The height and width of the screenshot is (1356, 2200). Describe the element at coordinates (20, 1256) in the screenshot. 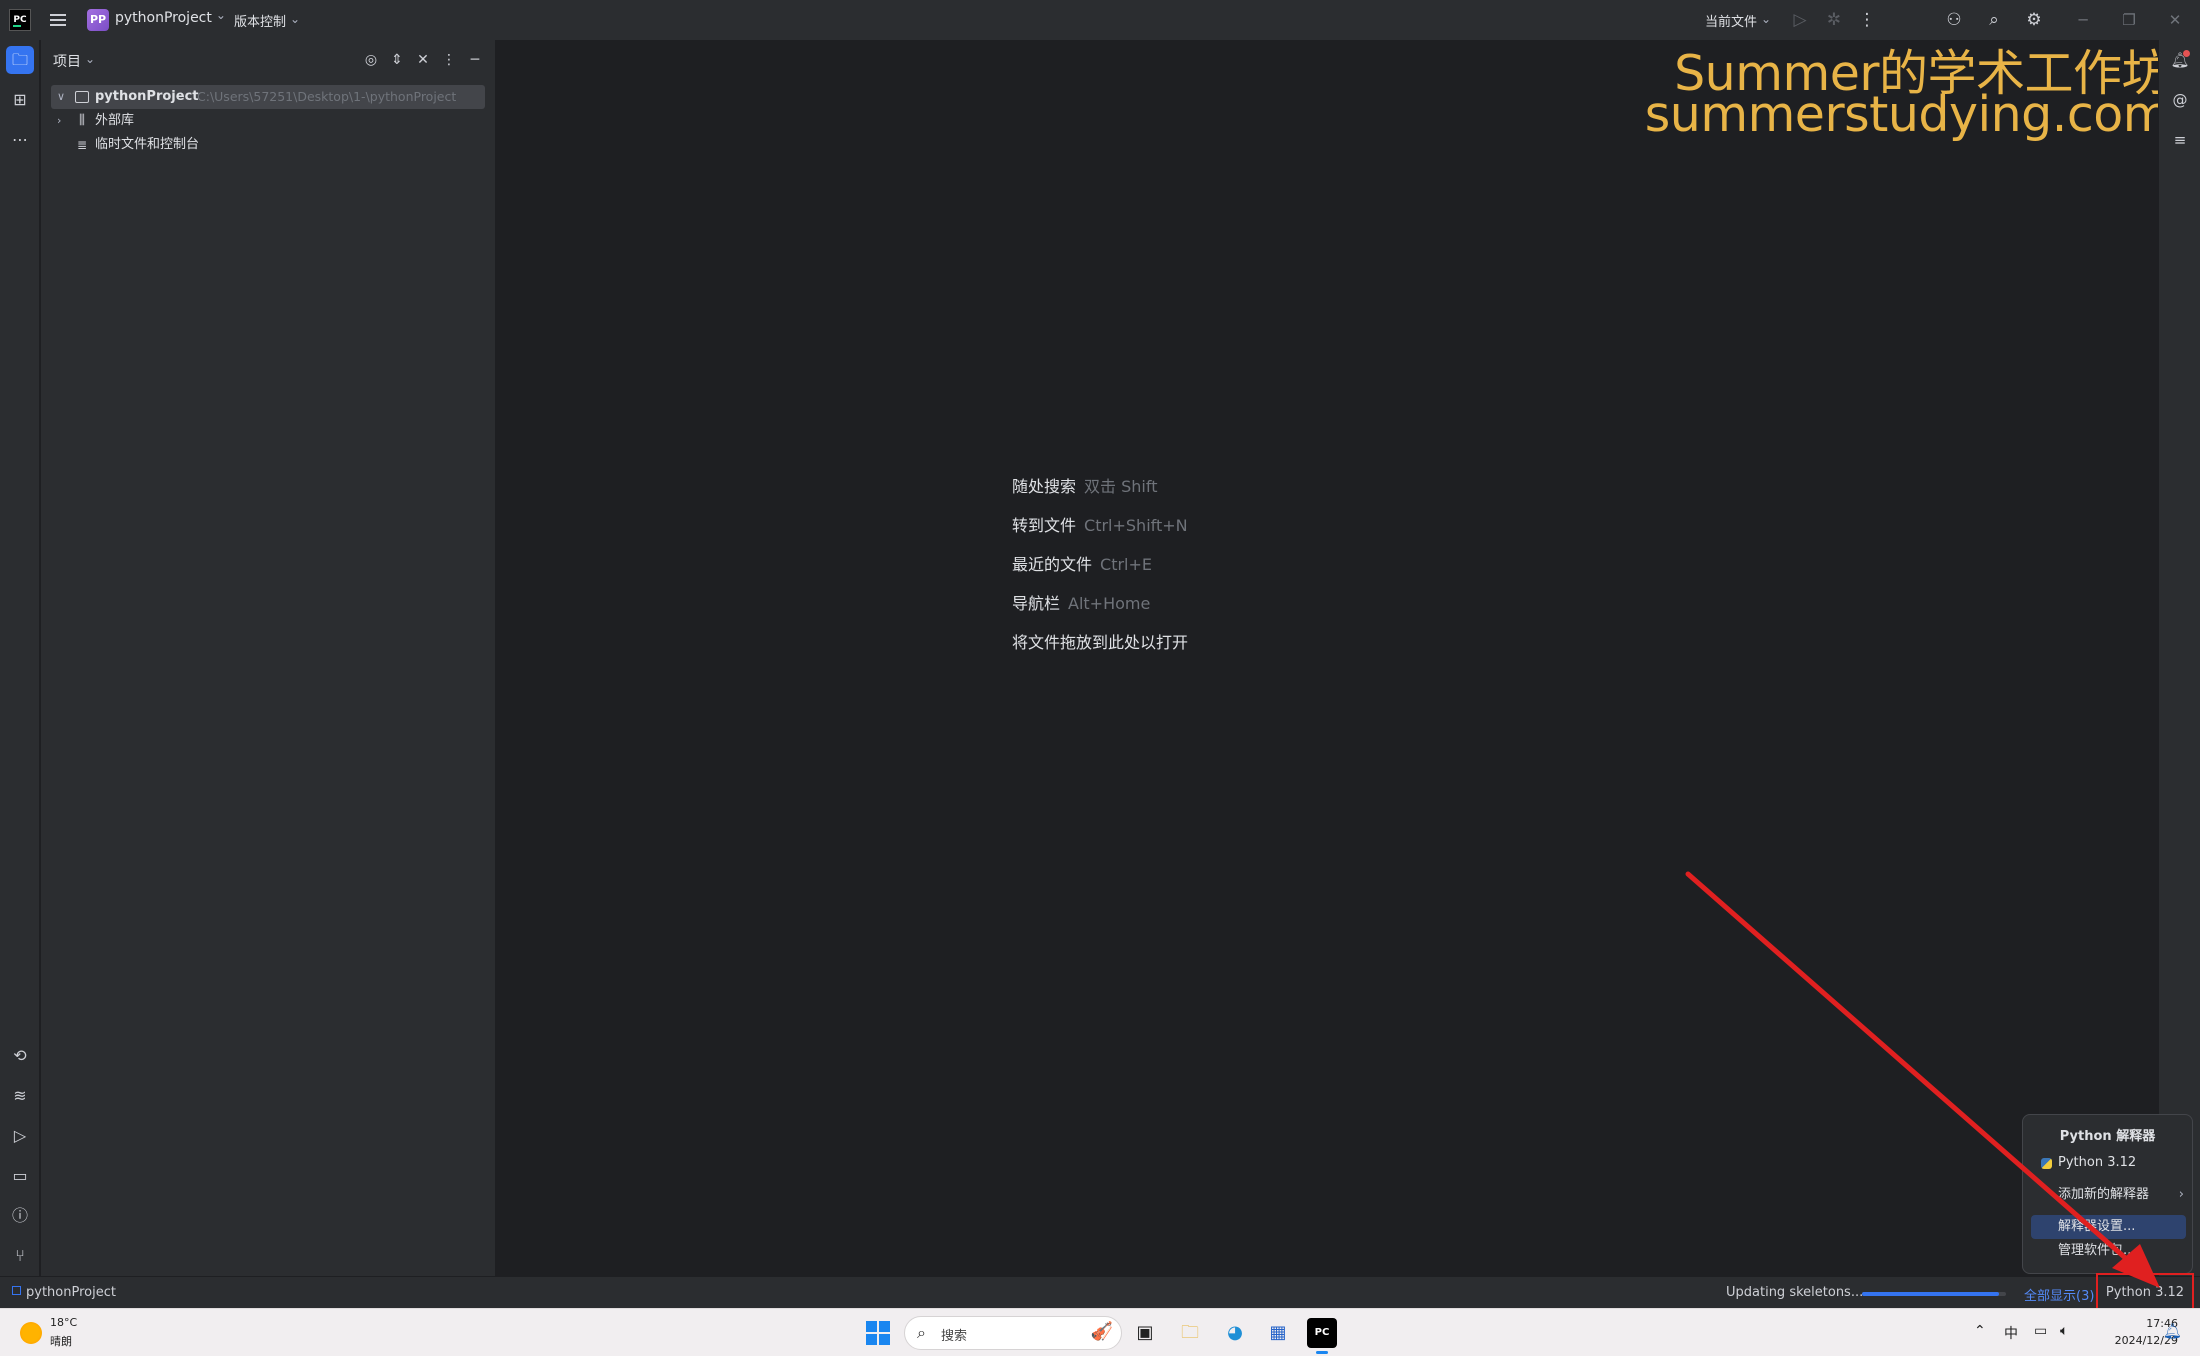

I see `git-icon: ⑂` at that location.